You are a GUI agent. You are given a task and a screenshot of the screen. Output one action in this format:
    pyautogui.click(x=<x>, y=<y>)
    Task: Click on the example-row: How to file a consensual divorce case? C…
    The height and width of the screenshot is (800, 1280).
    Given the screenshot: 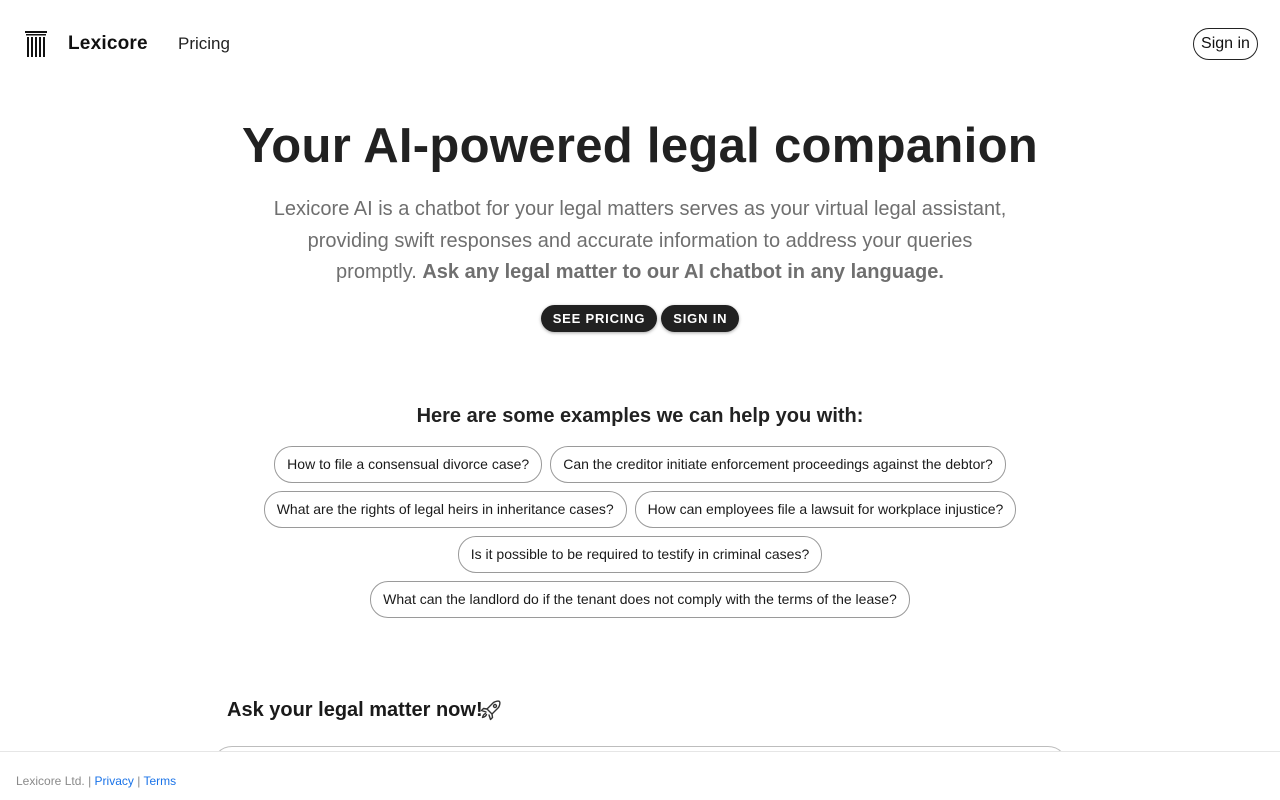 What is the action you would take?
    pyautogui.click(x=640, y=464)
    